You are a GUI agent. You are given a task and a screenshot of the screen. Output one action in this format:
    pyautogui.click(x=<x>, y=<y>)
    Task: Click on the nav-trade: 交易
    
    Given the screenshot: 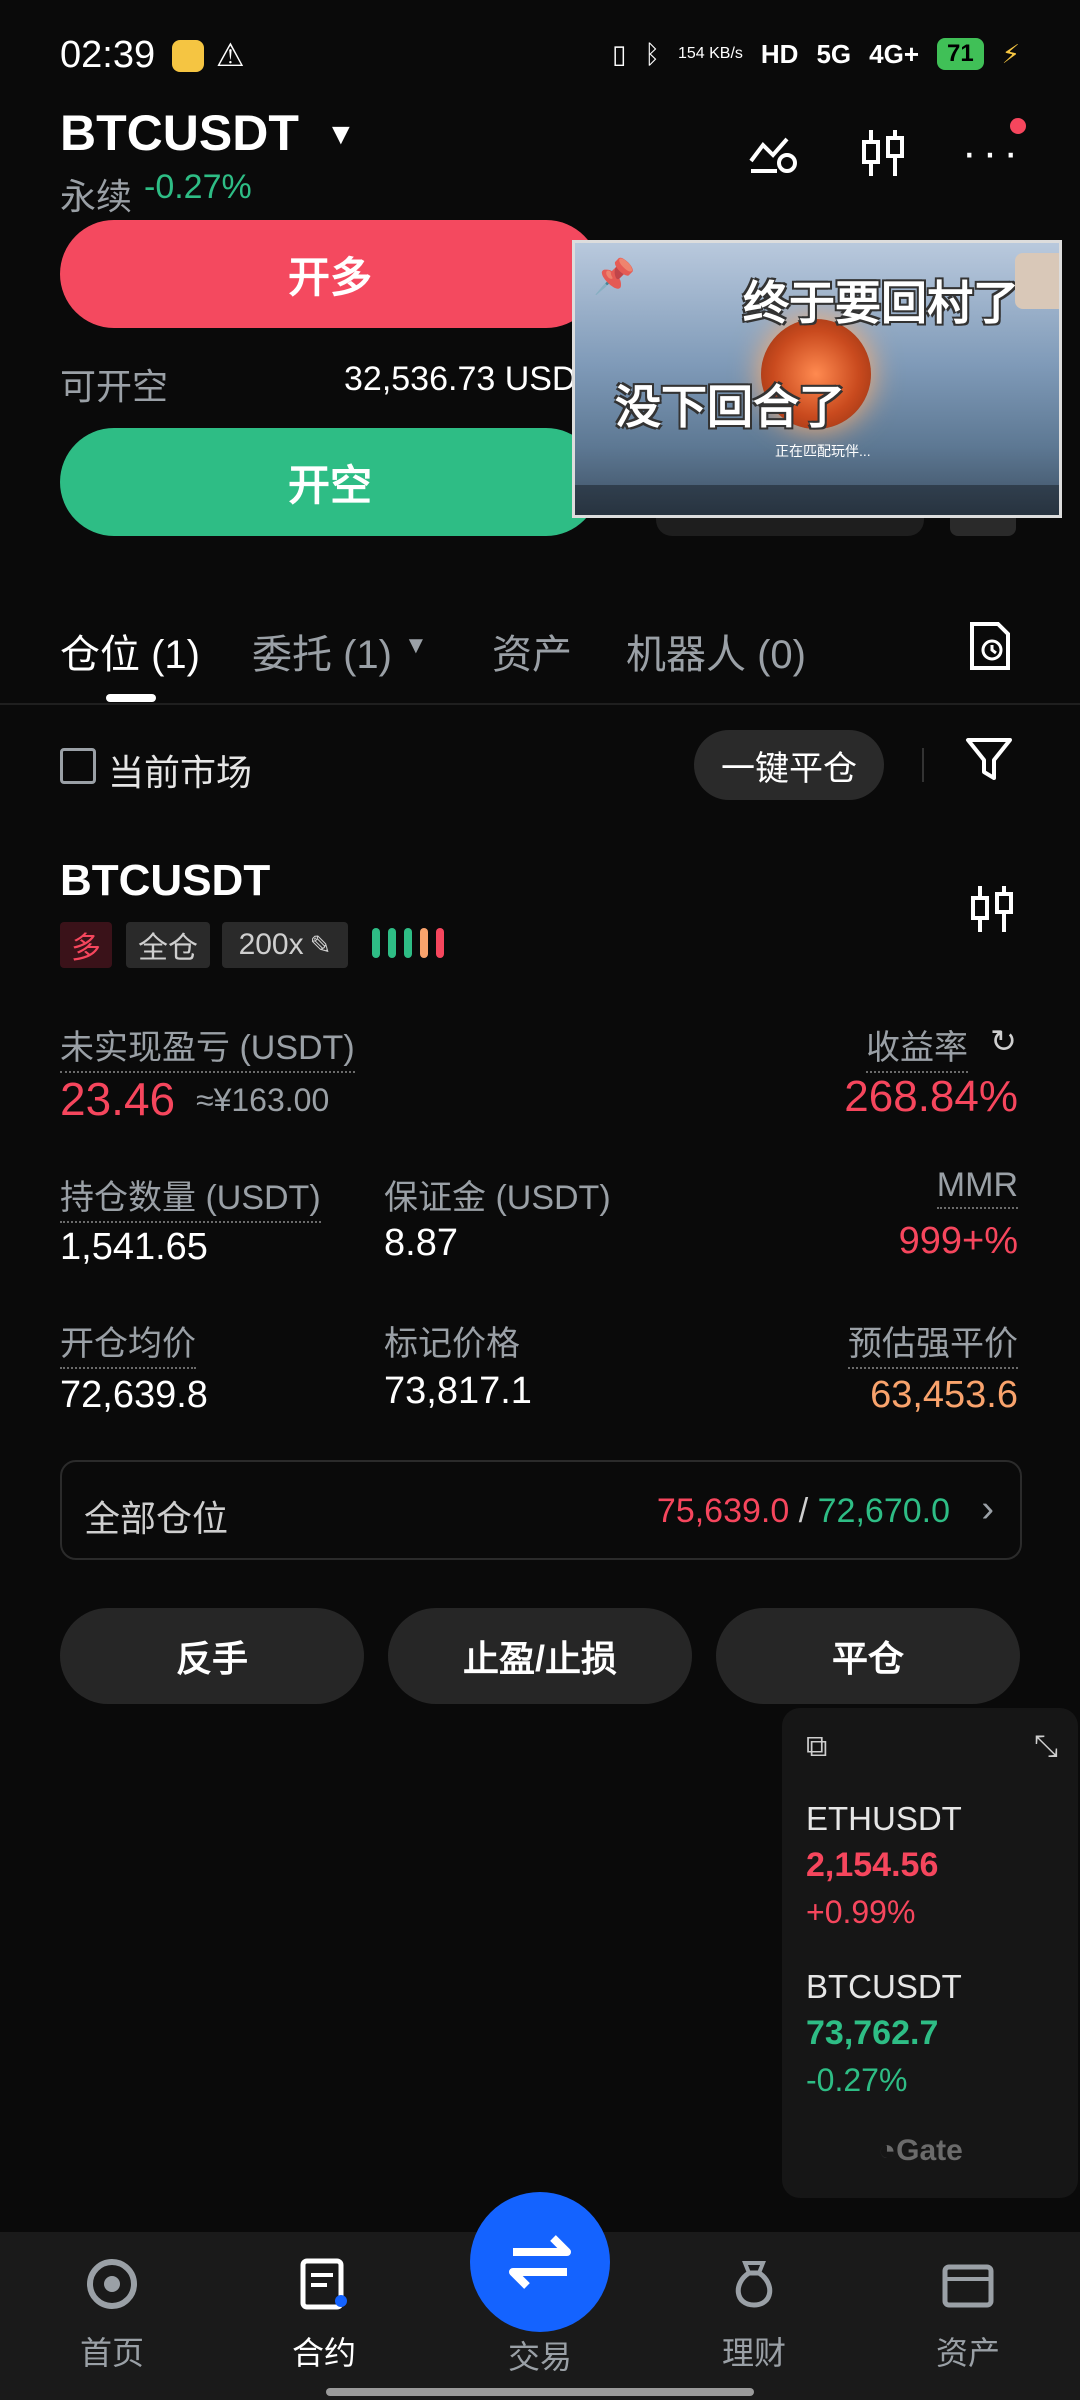 What is the action you would take?
    pyautogui.click(x=540, y=2355)
    